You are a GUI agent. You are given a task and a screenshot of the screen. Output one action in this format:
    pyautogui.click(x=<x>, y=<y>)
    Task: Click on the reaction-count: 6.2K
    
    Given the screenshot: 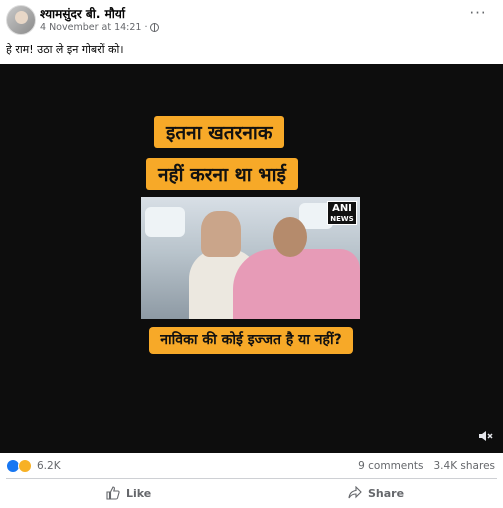 What is the action you would take?
    pyautogui.click(x=49, y=466)
    